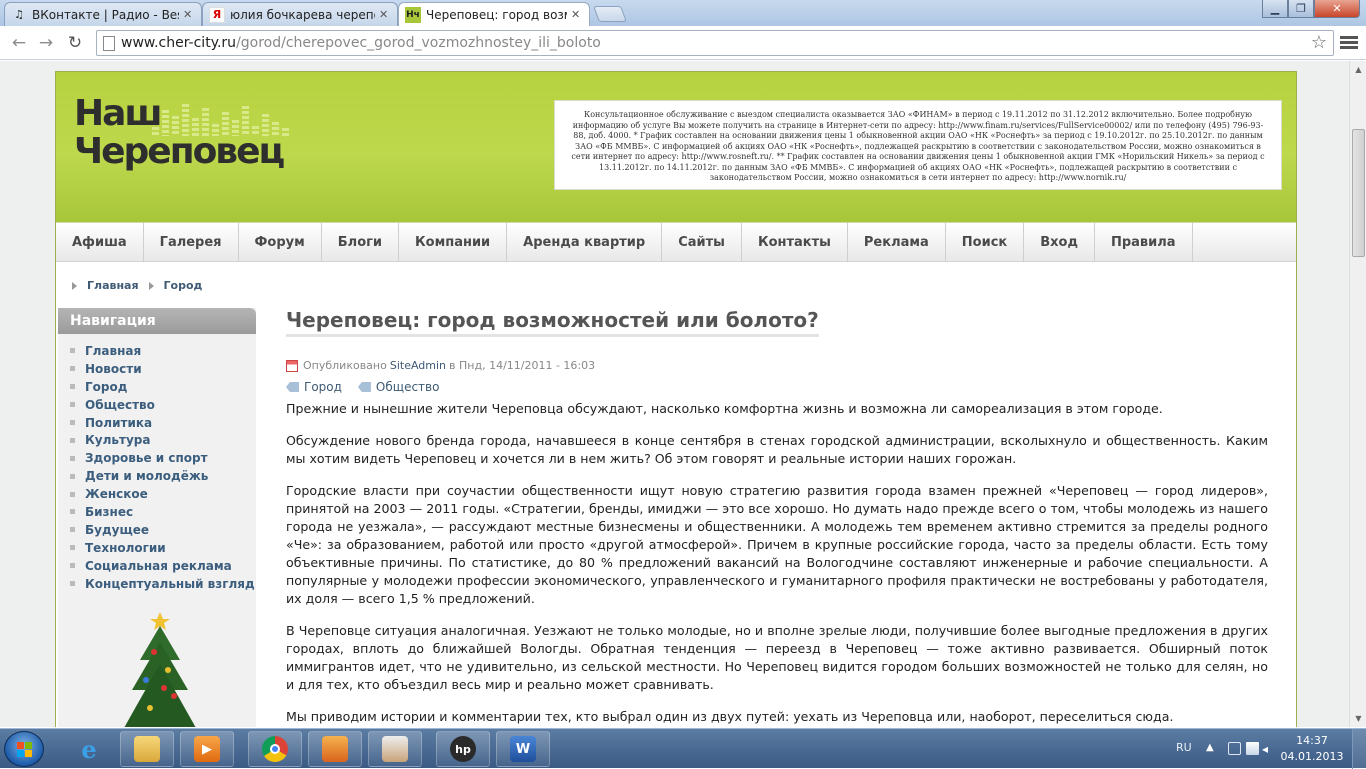  Describe the element at coordinates (1268, 749) in the screenshot. I see `volume-icon: ◂` at that location.